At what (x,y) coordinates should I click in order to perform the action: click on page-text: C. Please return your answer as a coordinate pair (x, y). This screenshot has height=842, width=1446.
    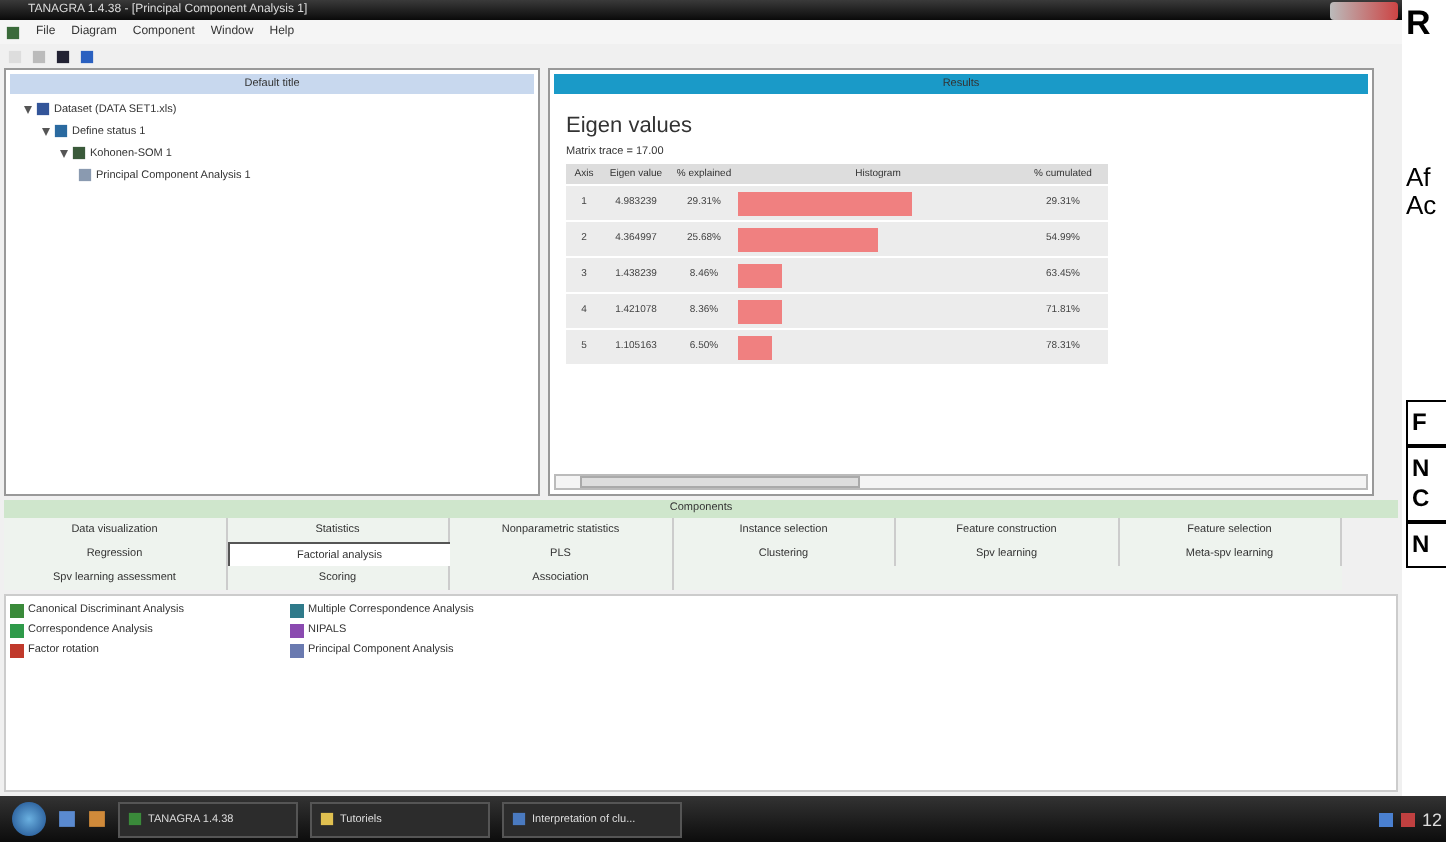
    Looking at the image, I should click on (1422, 499).